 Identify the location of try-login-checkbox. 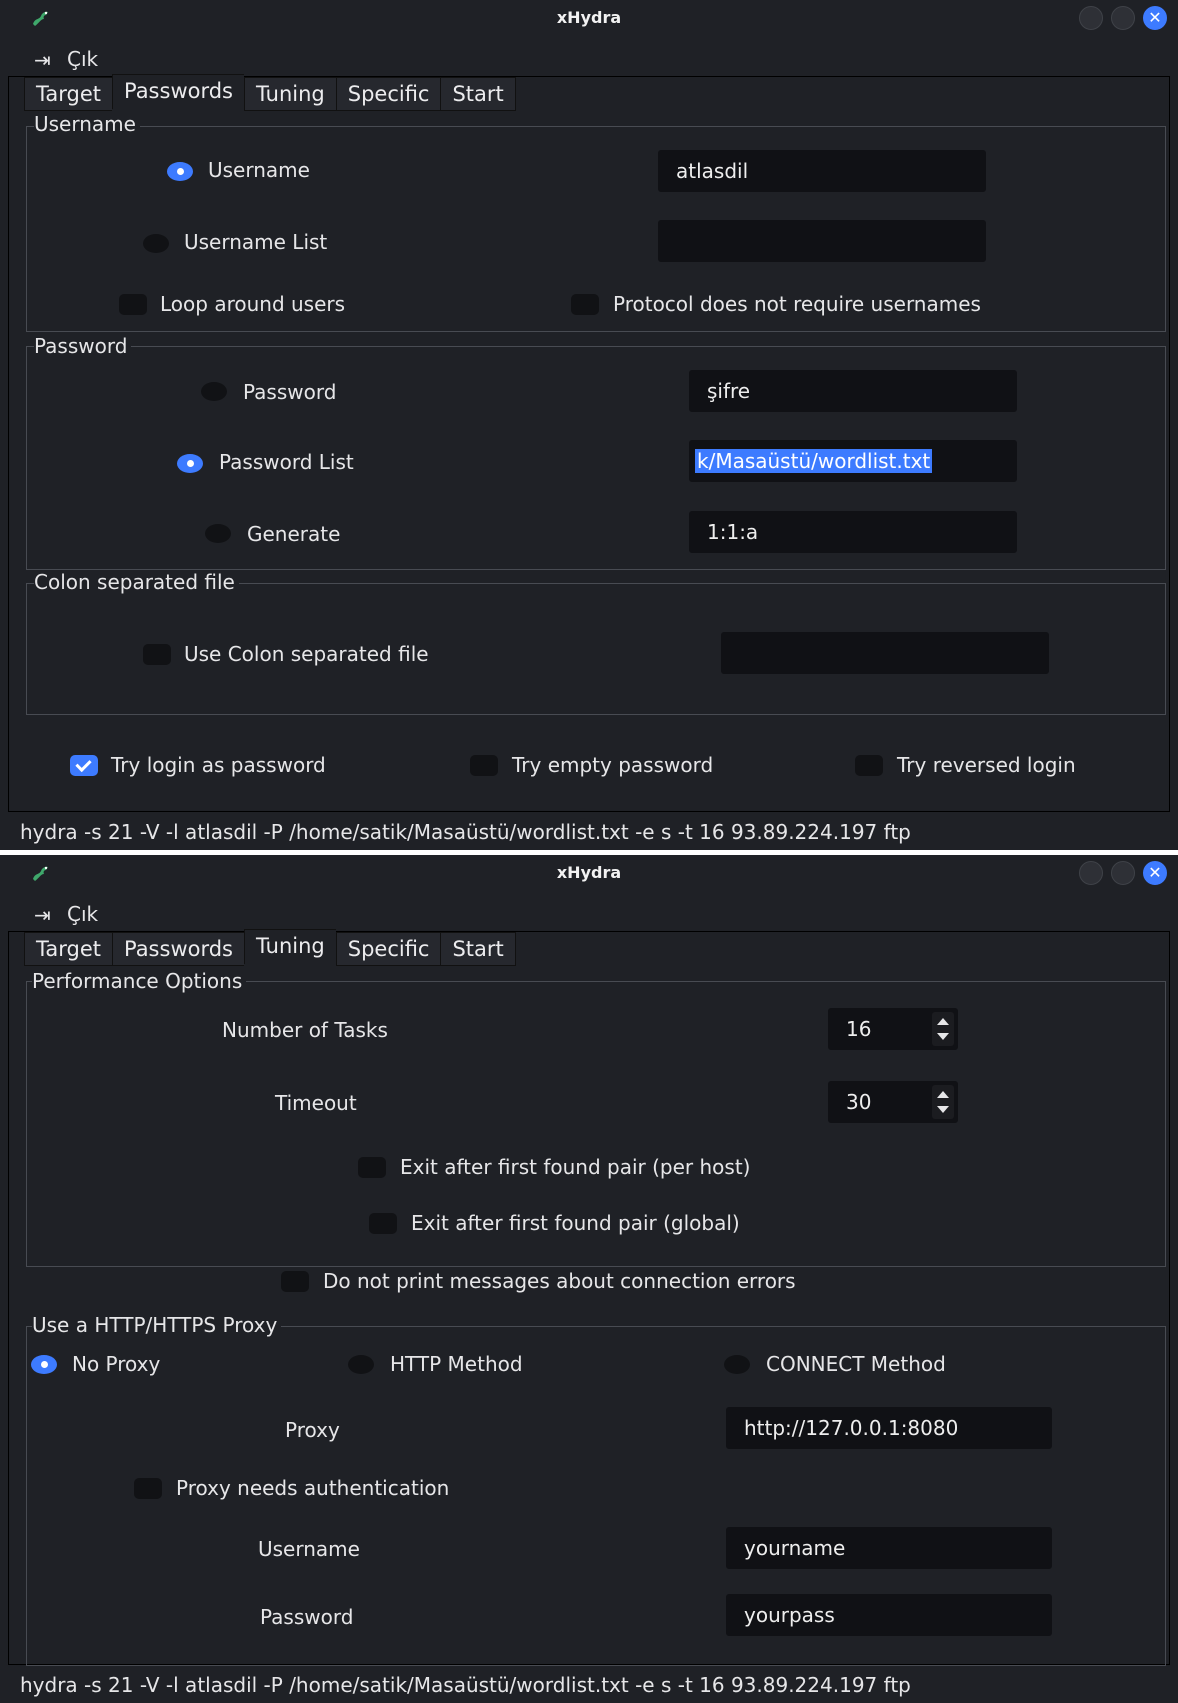
(84, 765).